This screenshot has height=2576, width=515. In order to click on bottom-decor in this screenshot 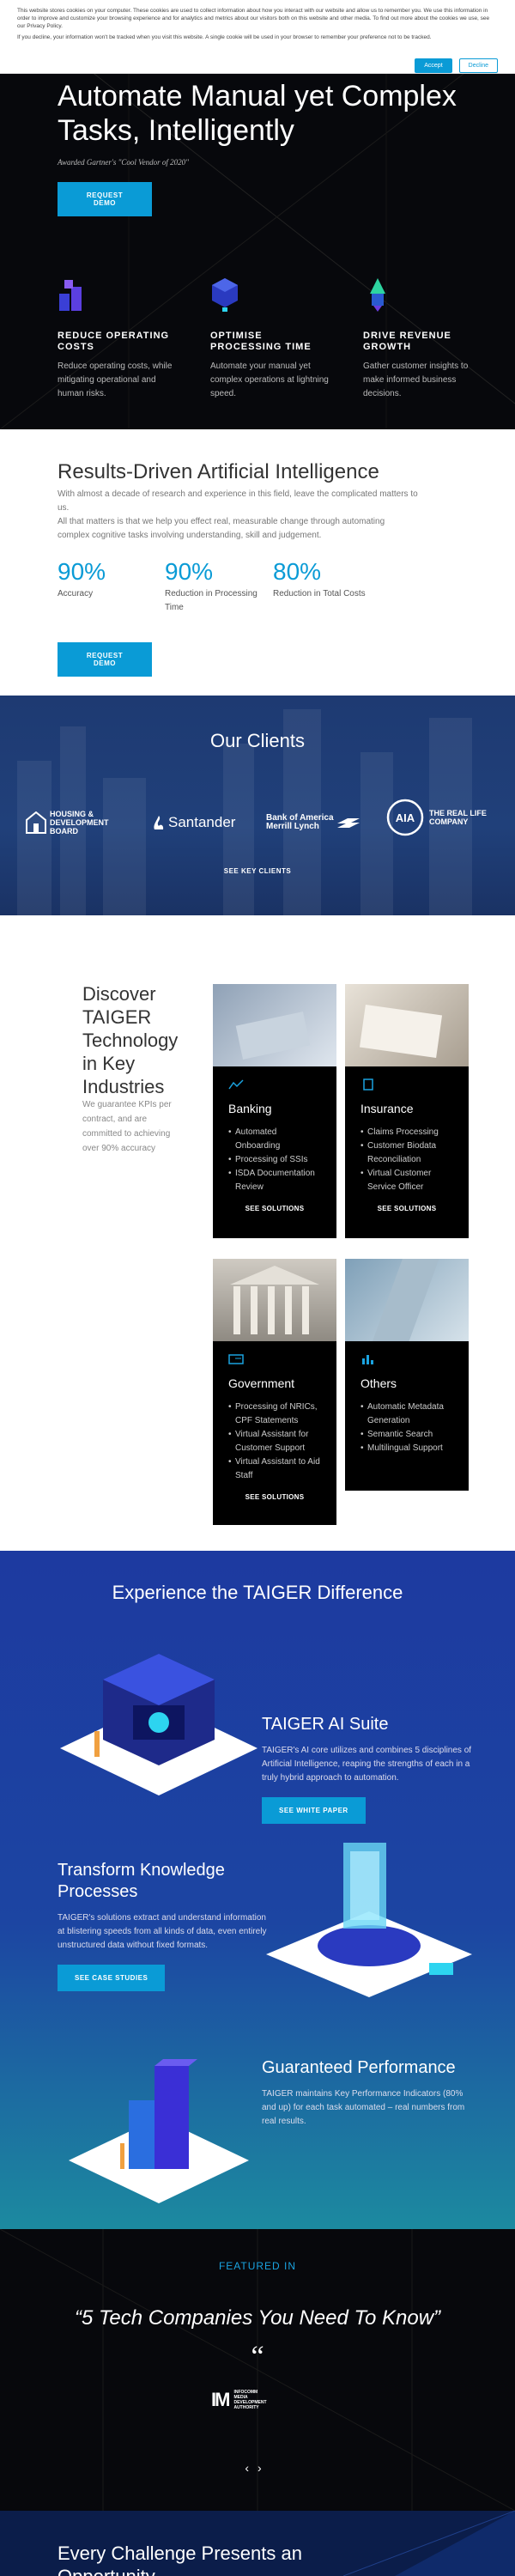, I will do `click(429, 2544)`.